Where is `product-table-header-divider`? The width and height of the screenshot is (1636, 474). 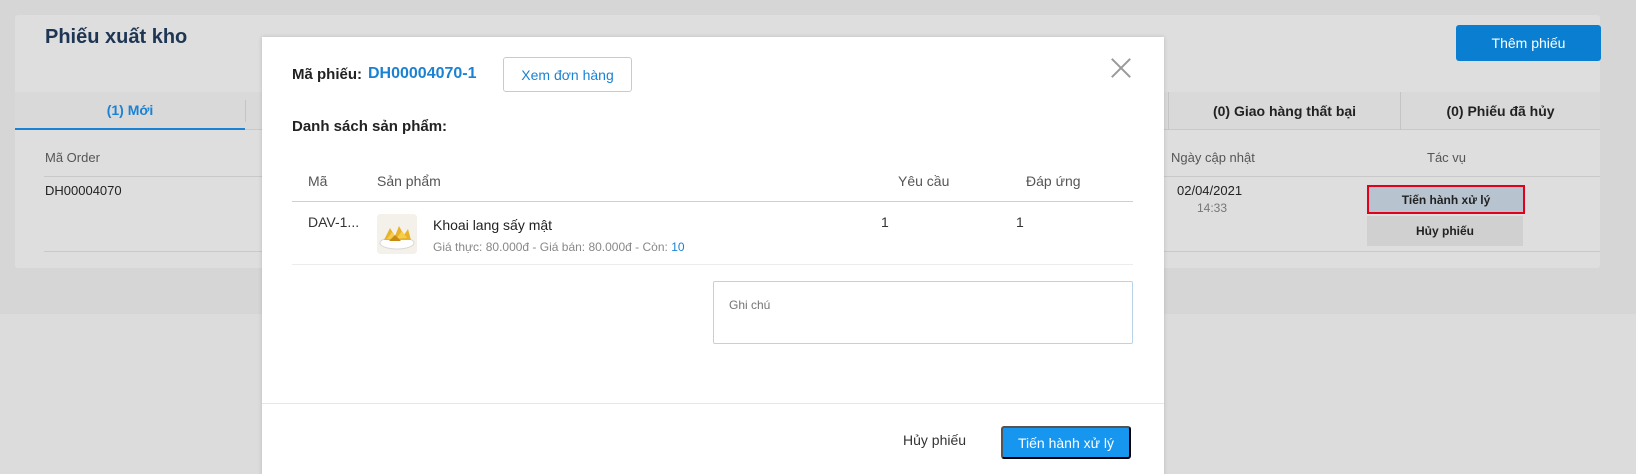
product-table-header-divider is located at coordinates (712, 201).